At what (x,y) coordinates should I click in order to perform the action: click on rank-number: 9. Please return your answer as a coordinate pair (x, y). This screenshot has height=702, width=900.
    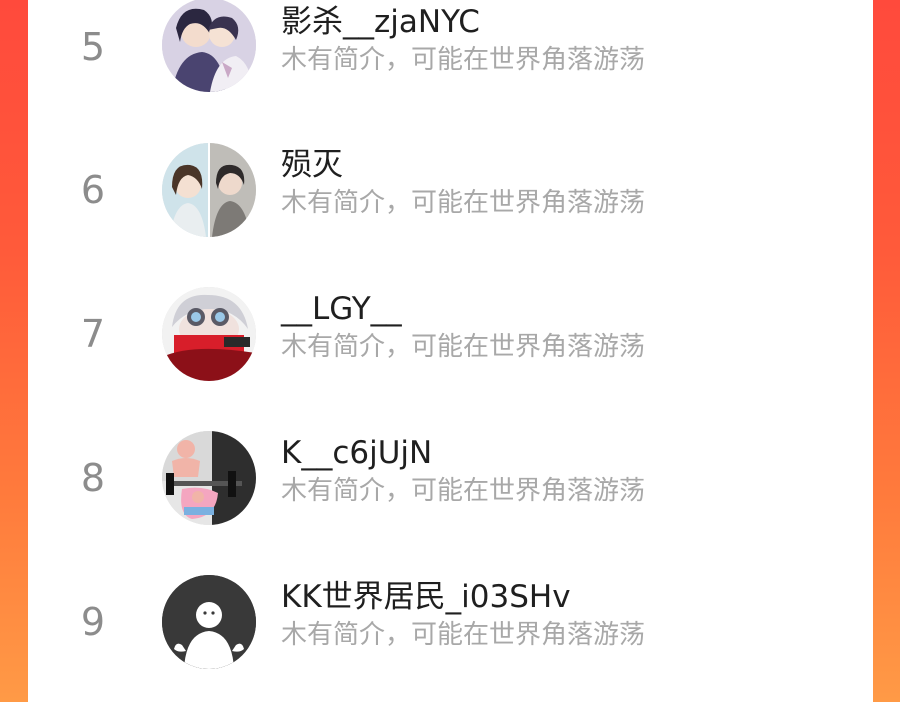
    Looking at the image, I should click on (93, 622).